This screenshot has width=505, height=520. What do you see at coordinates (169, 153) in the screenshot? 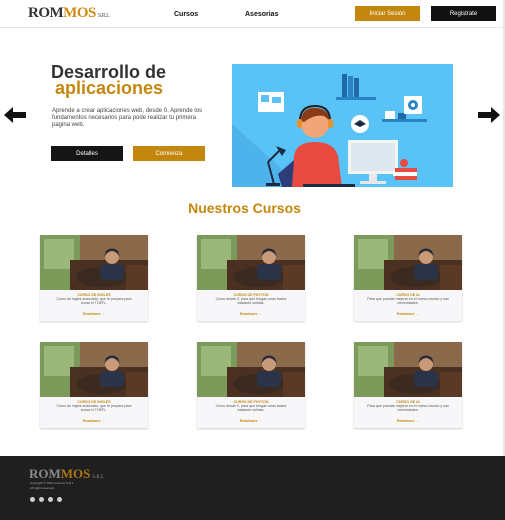
I see `start-button: Comienza` at bounding box center [169, 153].